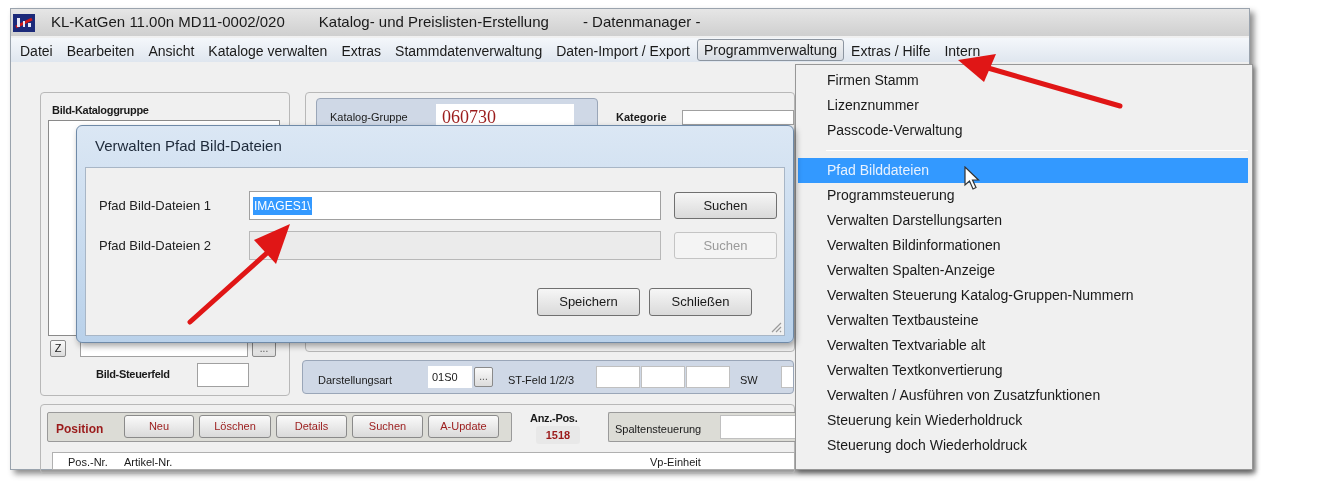 The height and width of the screenshot is (486, 1338). Describe the element at coordinates (155, 205) in the screenshot. I see `field-label: Pfad Bild-Dateien 1` at that location.